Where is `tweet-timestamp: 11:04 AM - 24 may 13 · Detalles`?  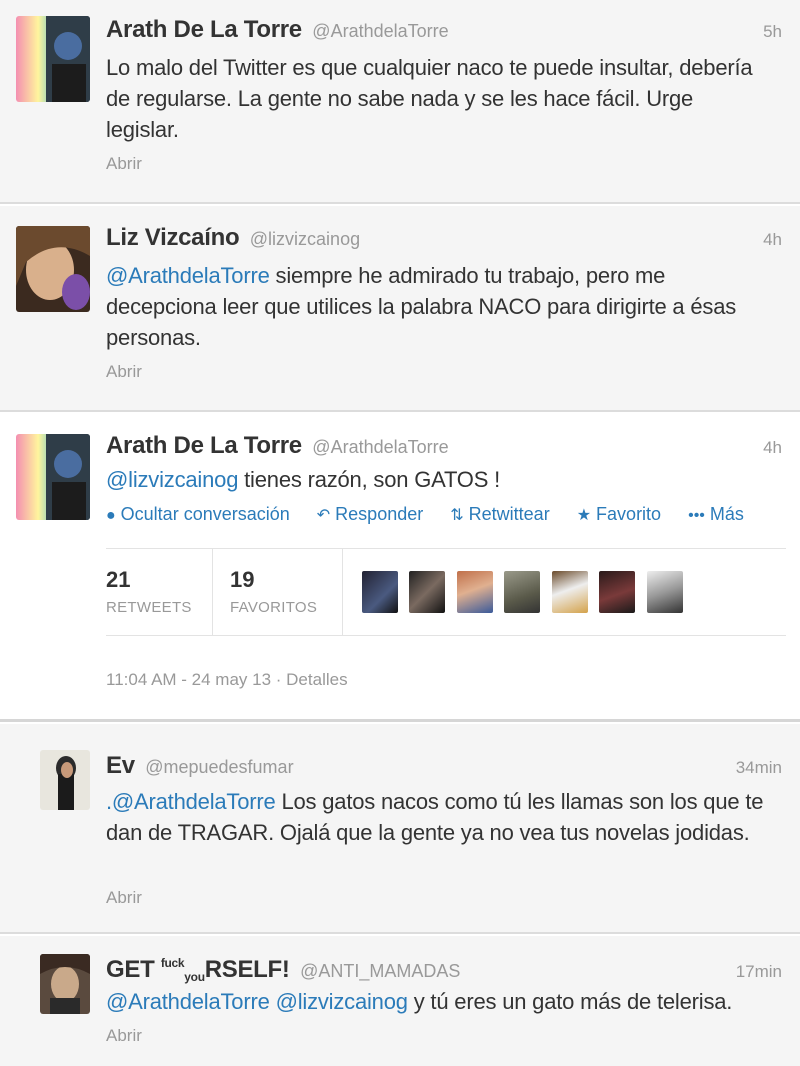
tweet-timestamp: 11:04 AM - 24 may 13 · Detalles is located at coordinates (227, 680).